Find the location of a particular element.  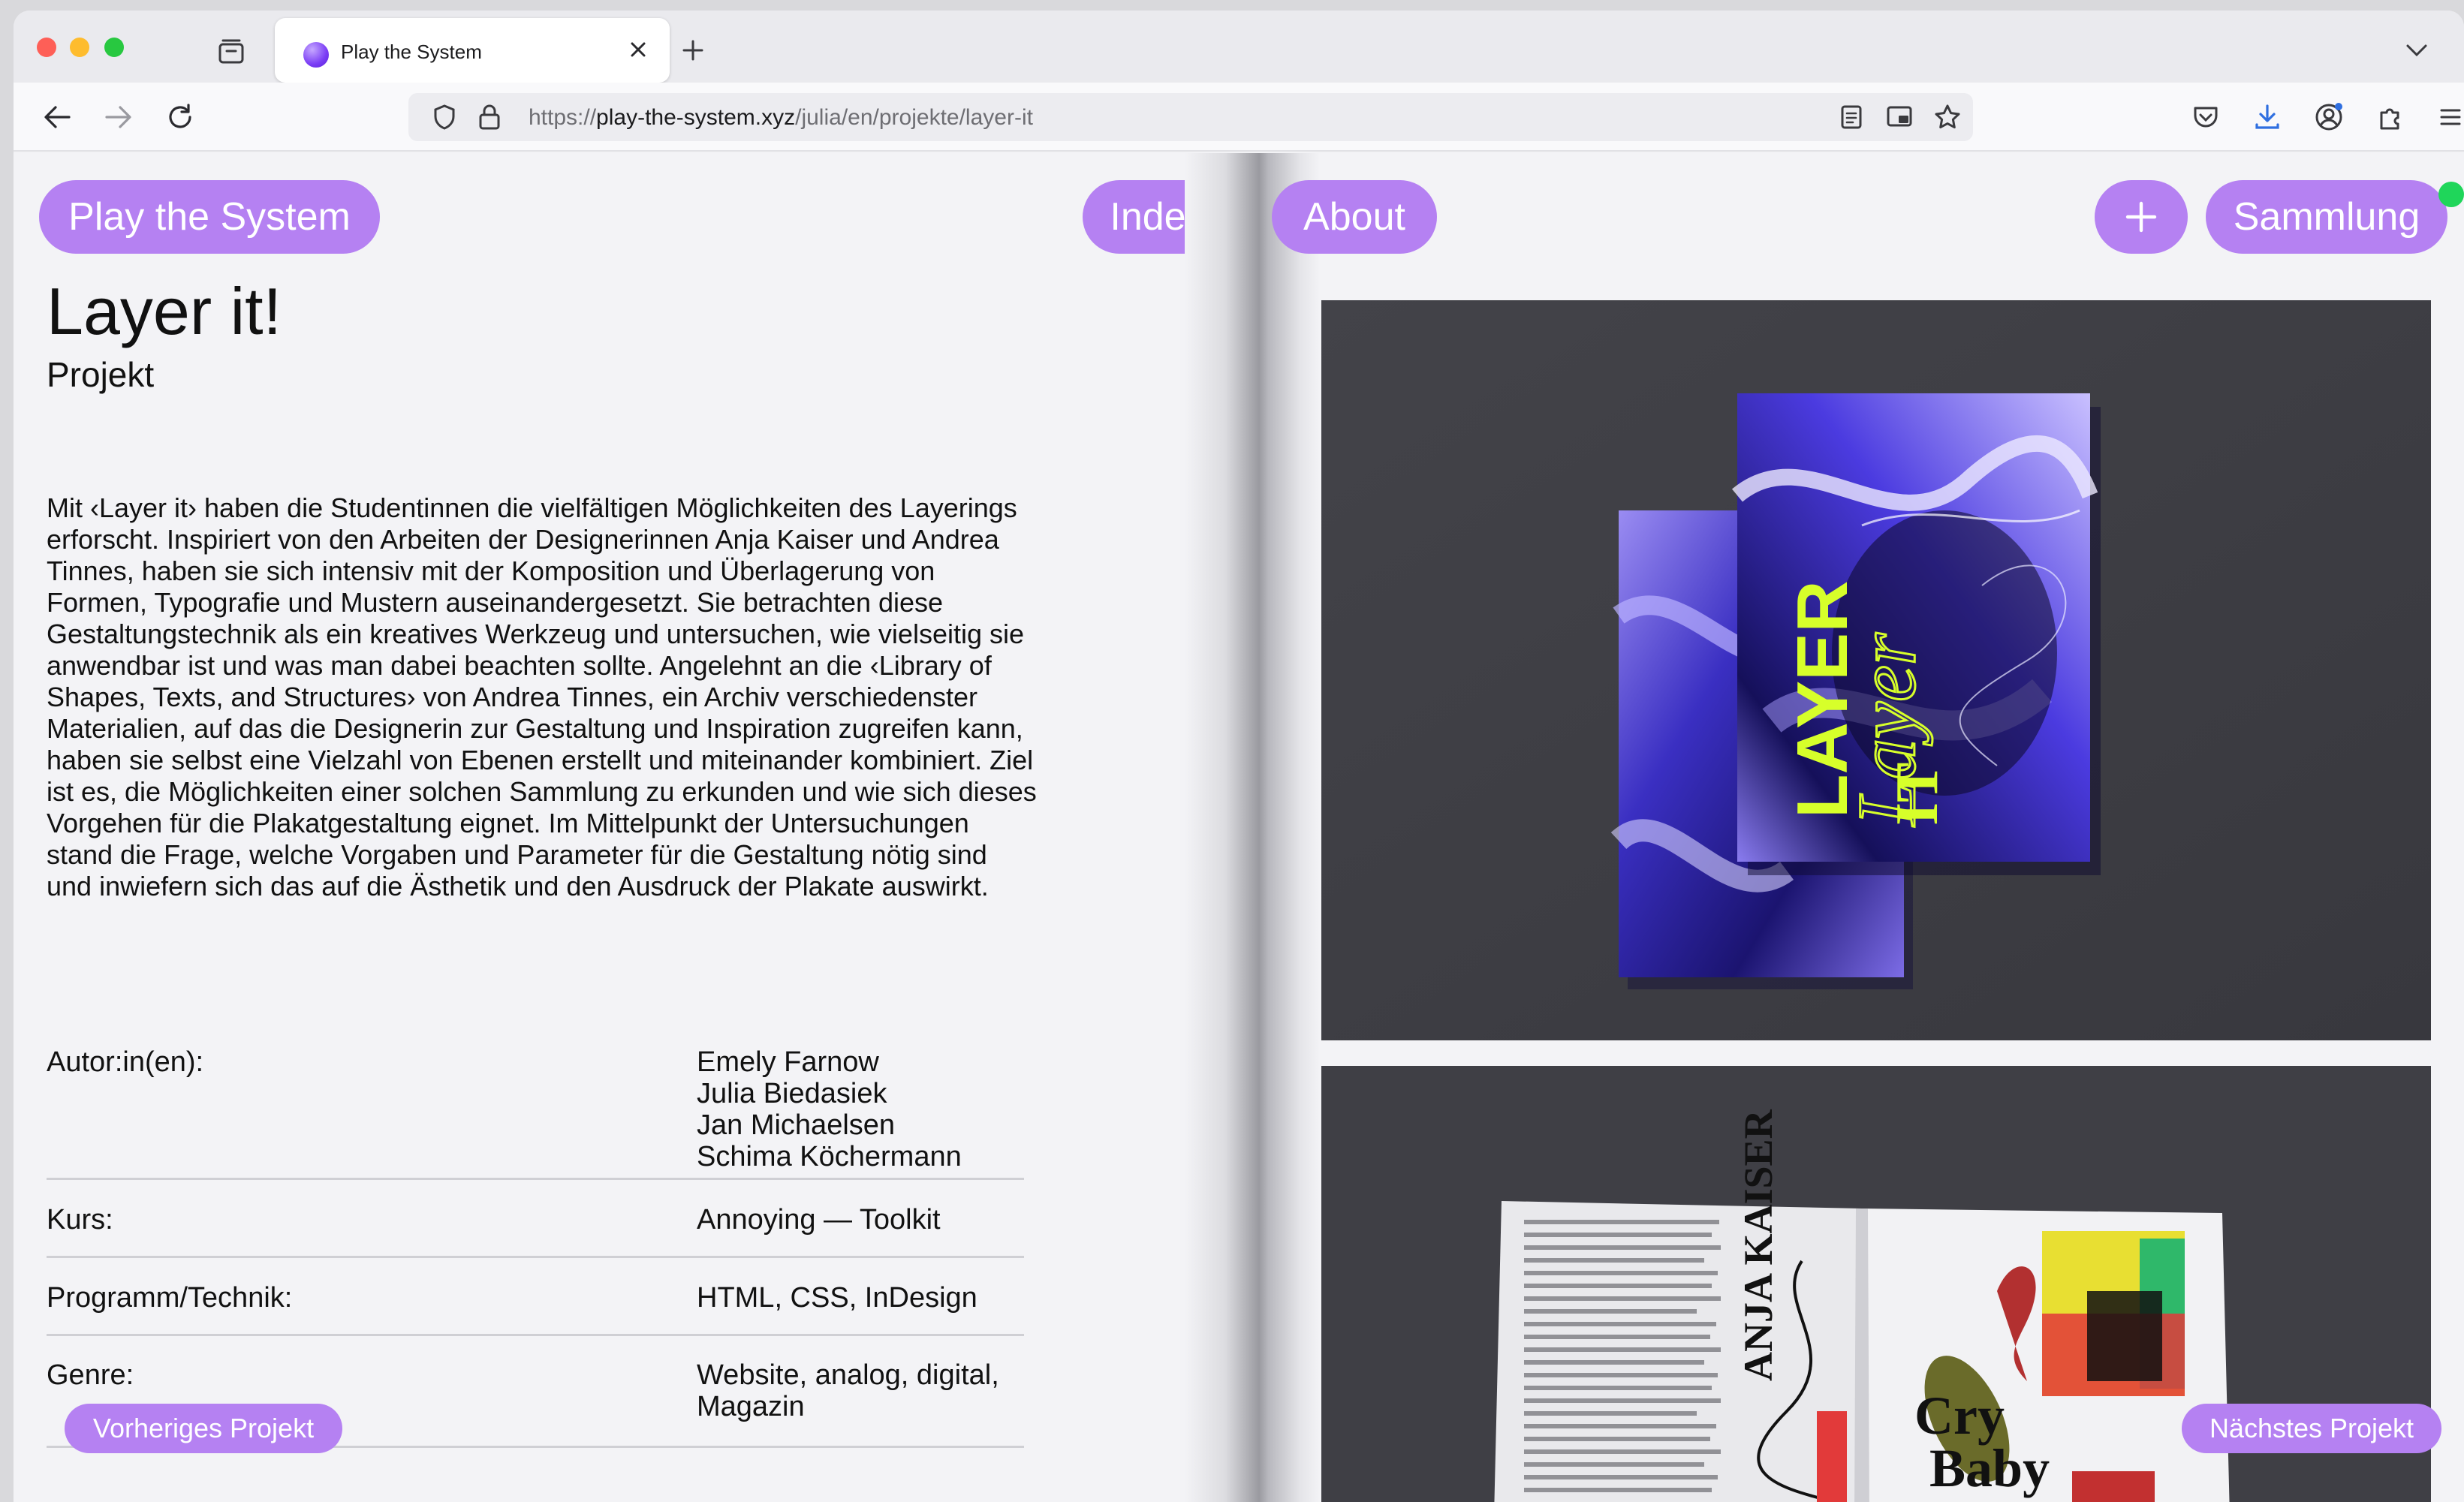

add-button is located at coordinates (2141, 217).